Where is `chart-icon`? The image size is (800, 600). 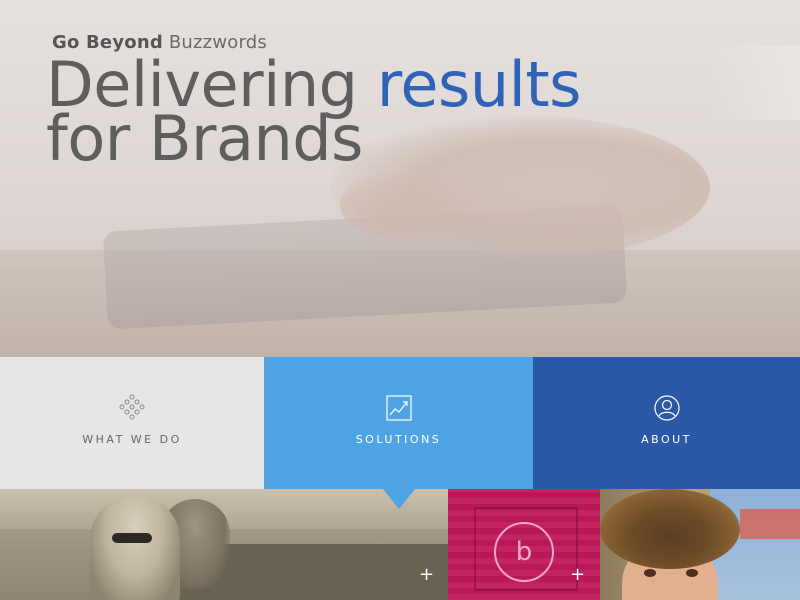 chart-icon is located at coordinates (399, 408).